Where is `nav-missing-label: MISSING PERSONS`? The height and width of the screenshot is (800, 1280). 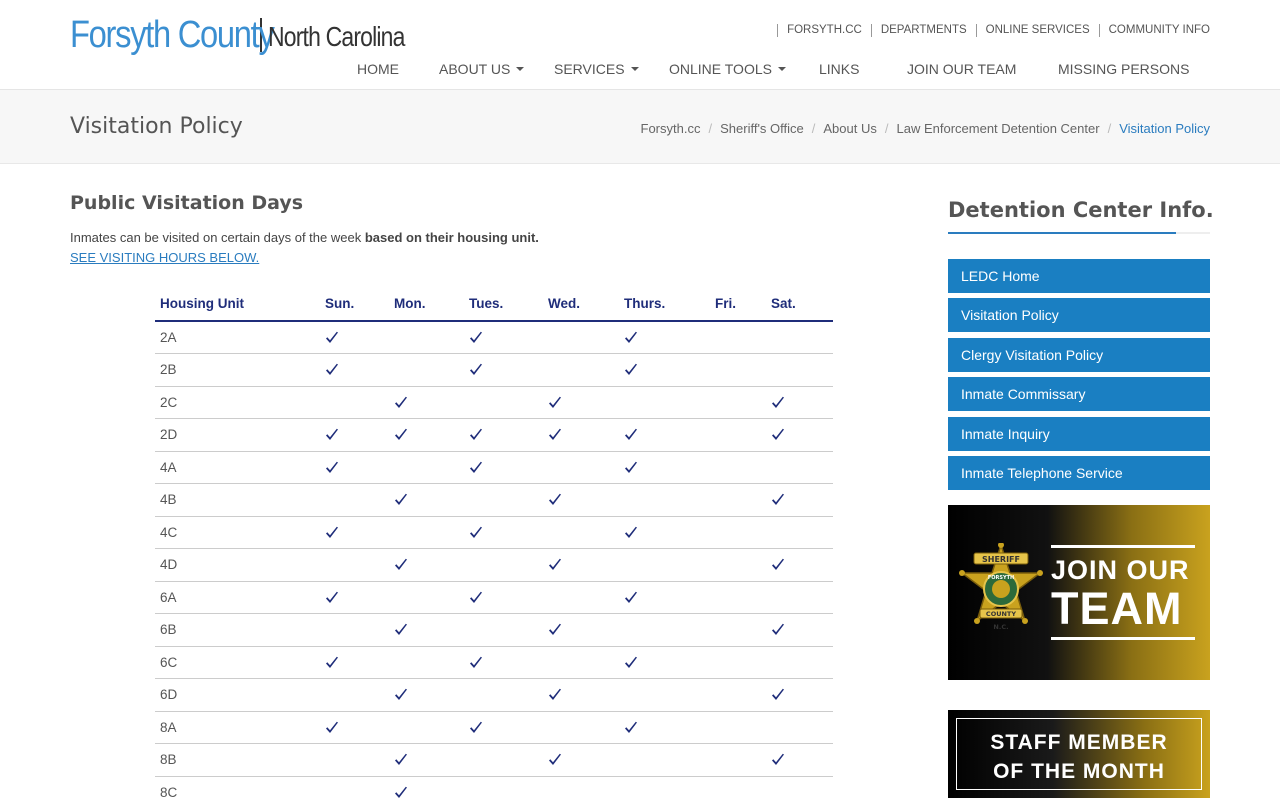
nav-missing-label: MISSING PERSONS is located at coordinates (1124, 69).